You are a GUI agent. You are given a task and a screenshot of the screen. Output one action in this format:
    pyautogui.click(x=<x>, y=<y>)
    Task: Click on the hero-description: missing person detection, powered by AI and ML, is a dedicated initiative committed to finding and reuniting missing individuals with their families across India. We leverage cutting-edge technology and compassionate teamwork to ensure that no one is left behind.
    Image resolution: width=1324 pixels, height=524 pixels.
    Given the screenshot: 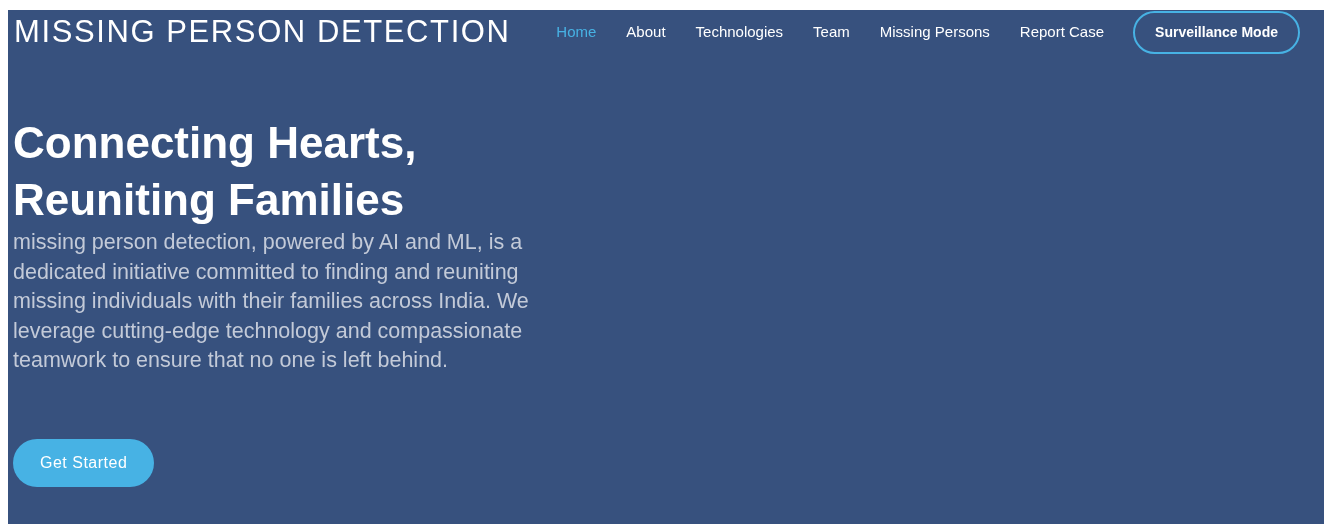 What is the action you would take?
    pyautogui.click(x=271, y=301)
    